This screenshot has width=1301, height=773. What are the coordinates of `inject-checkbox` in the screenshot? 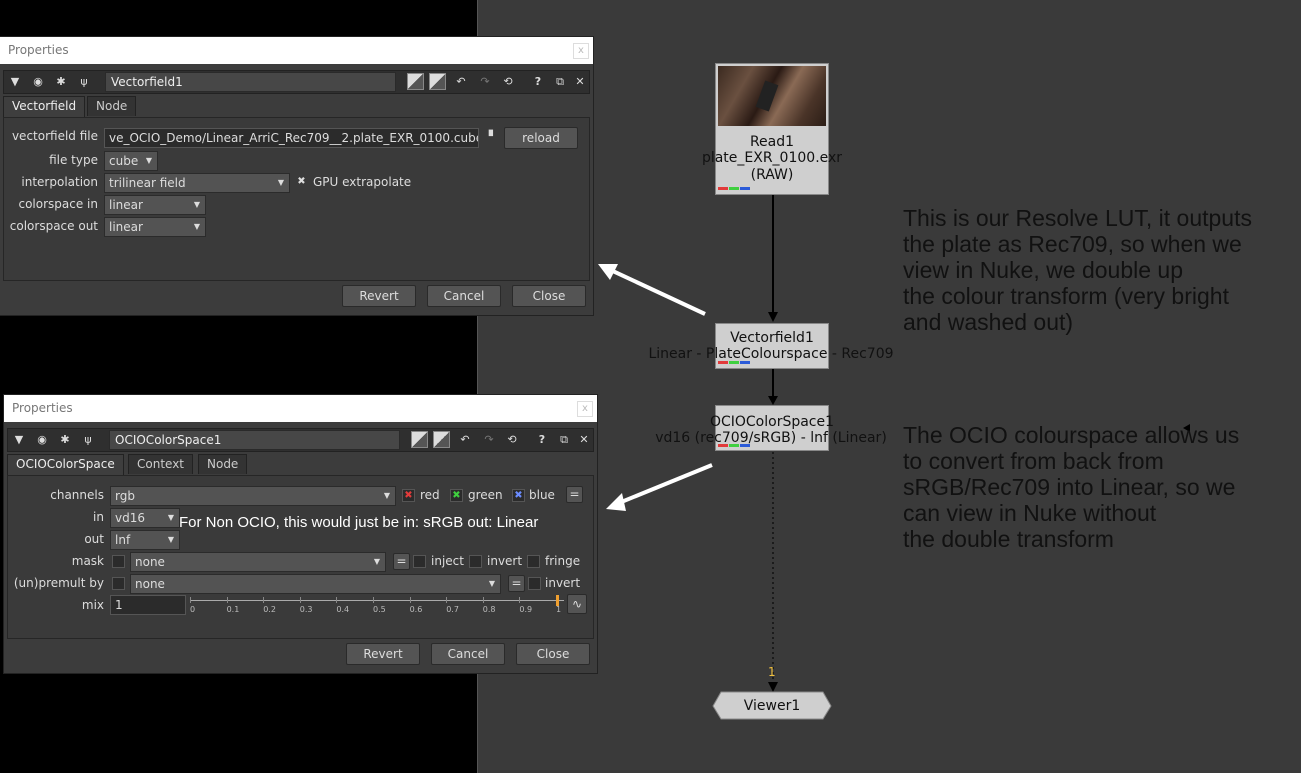 It's located at (419, 561).